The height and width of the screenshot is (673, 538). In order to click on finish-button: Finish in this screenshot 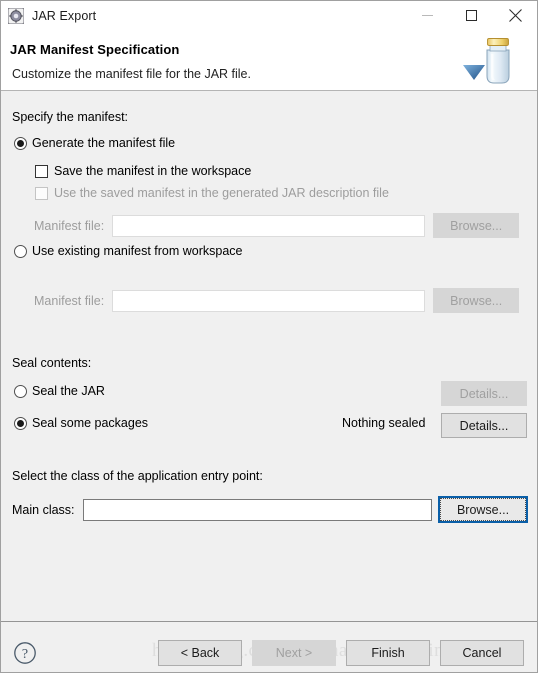, I will do `click(388, 653)`.